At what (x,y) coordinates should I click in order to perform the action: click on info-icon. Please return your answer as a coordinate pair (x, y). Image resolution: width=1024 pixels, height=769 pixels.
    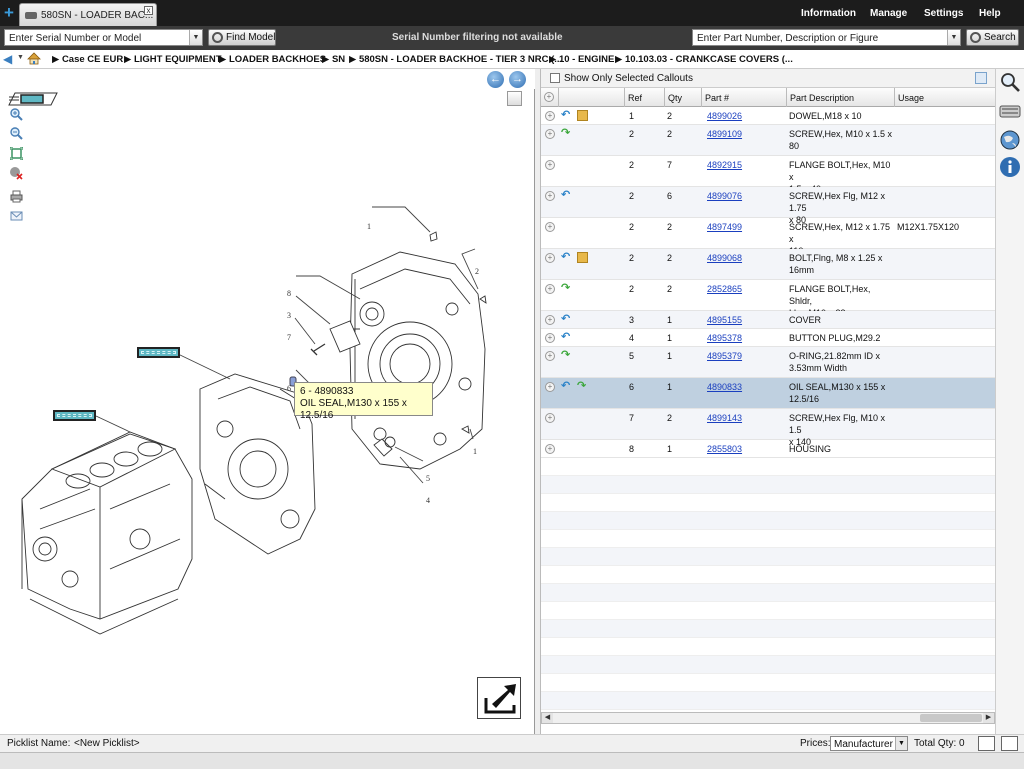
    Looking at the image, I should click on (1010, 167).